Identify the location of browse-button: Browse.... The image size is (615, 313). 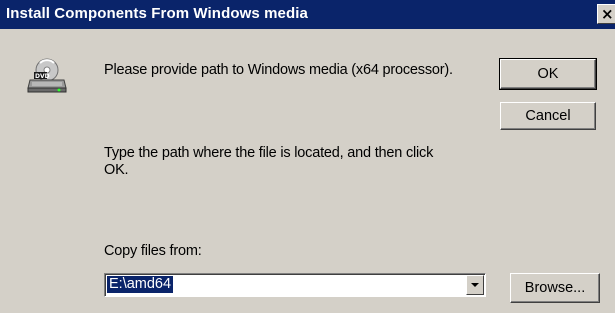
(555, 288).